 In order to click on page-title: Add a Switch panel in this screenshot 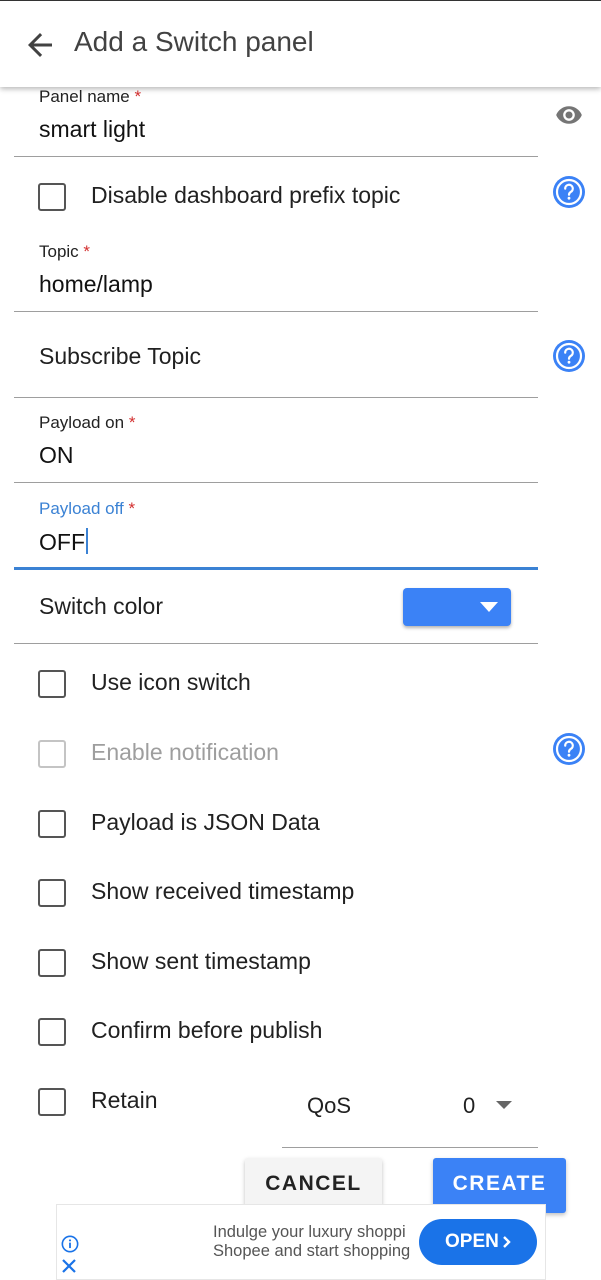, I will do `click(194, 41)`.